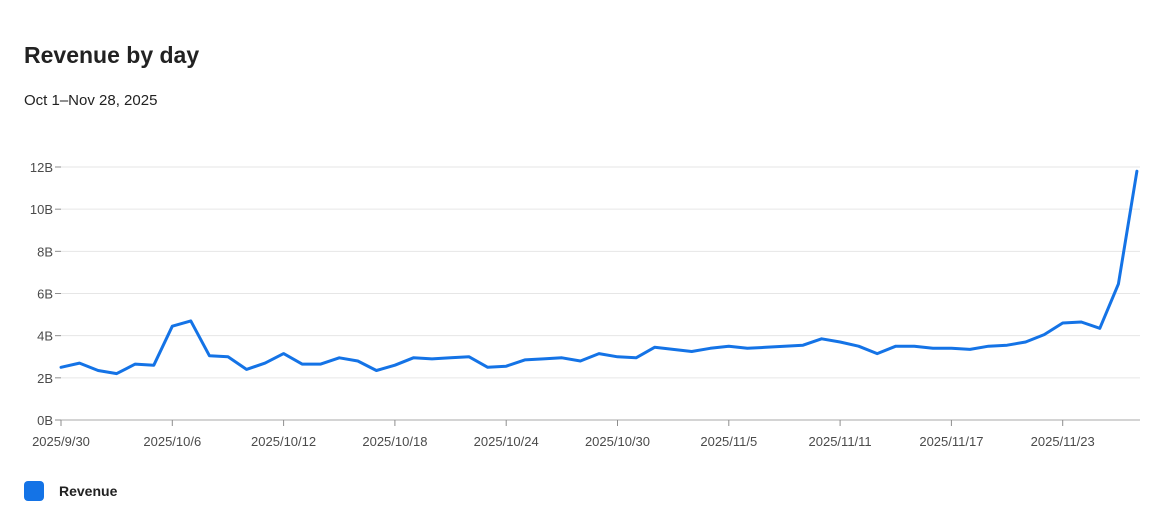 This screenshot has height=516, width=1173. What do you see at coordinates (41, 167) in the screenshot?
I see `y-tick-label: 12B` at bounding box center [41, 167].